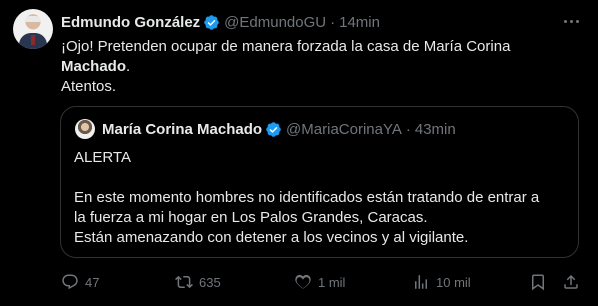 Image resolution: width=598 pixels, height=306 pixels. Describe the element at coordinates (359, 22) in the screenshot. I see `tweet-time: 14min` at that location.